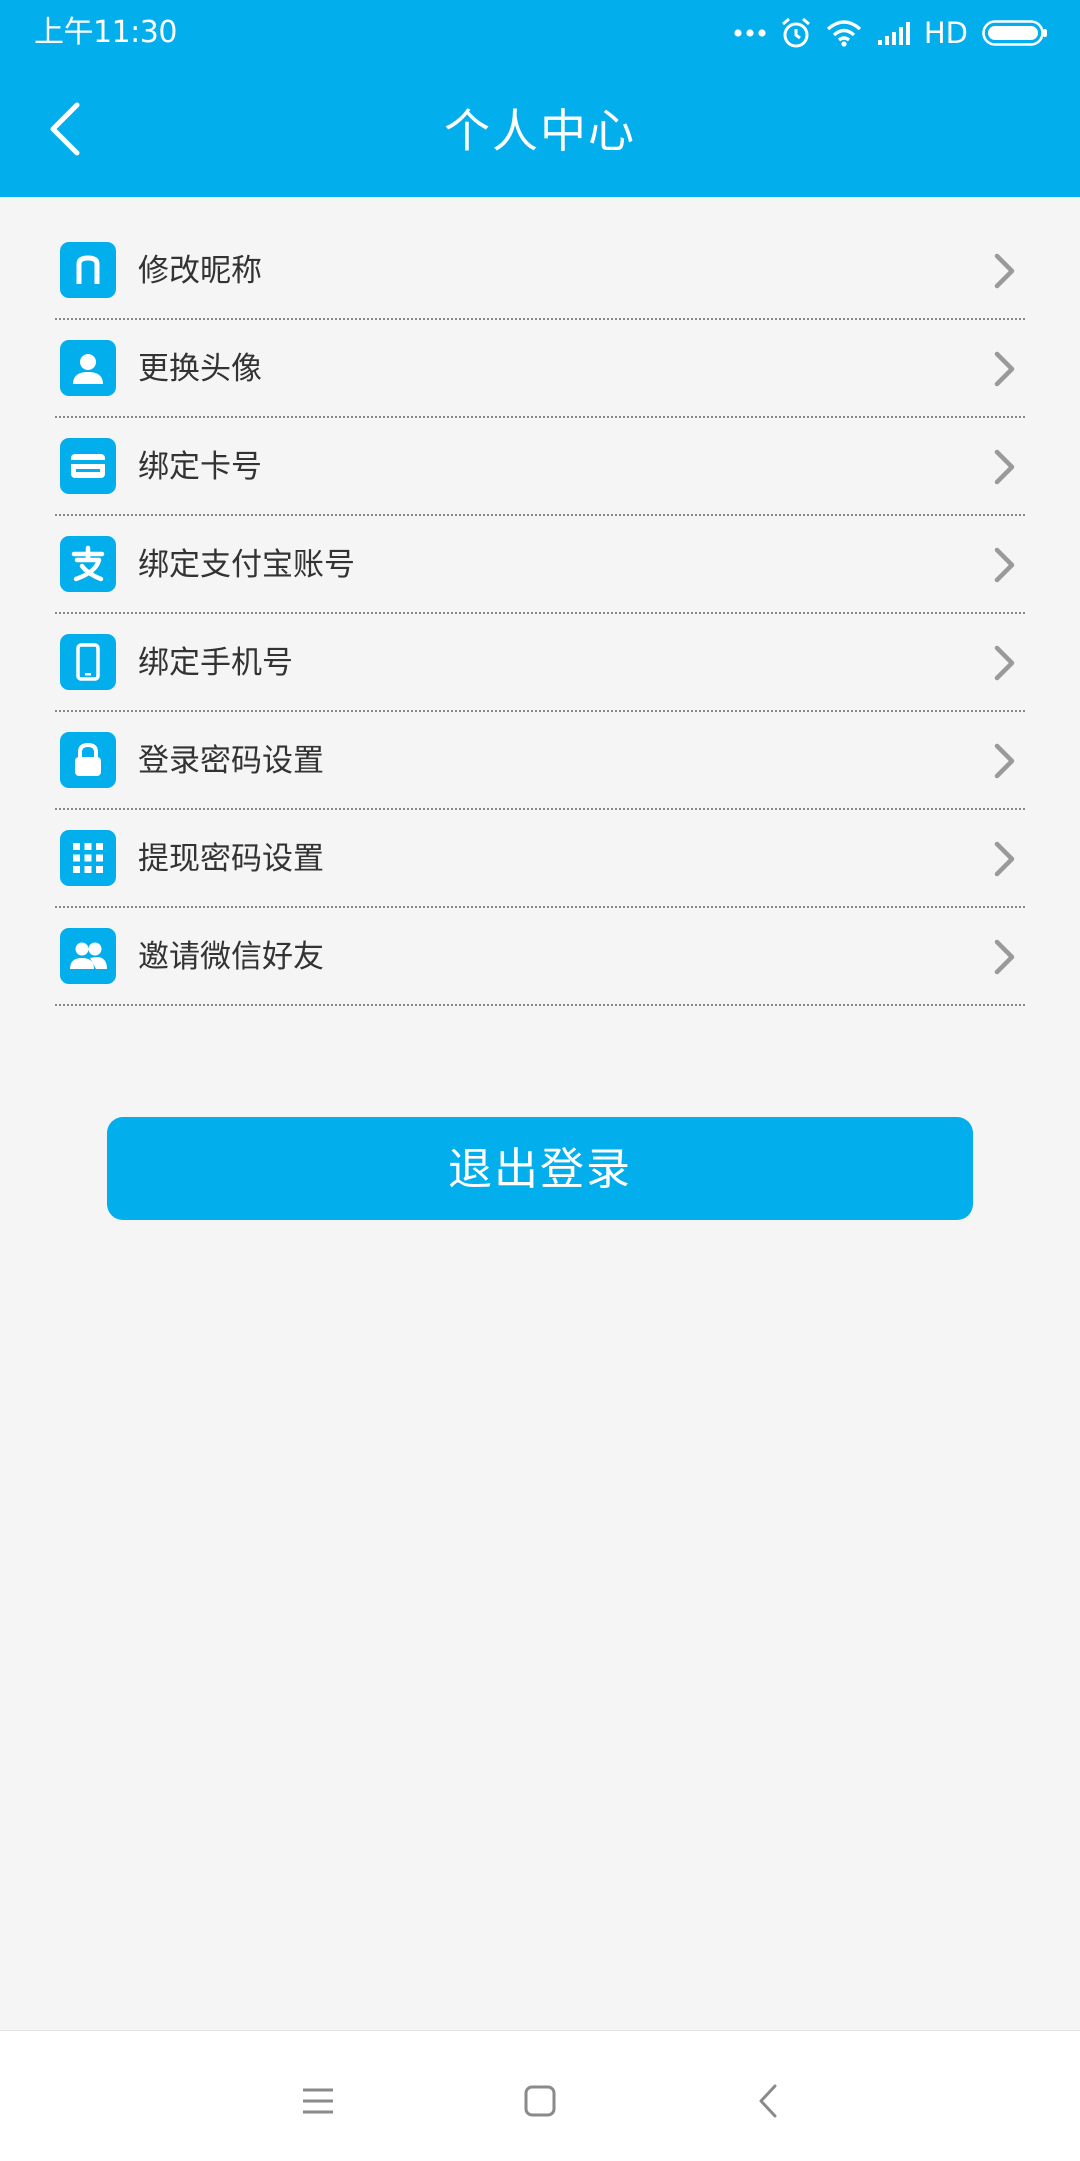 This screenshot has width=1080, height=2161. I want to click on menu-icon, so click(318, 2101).